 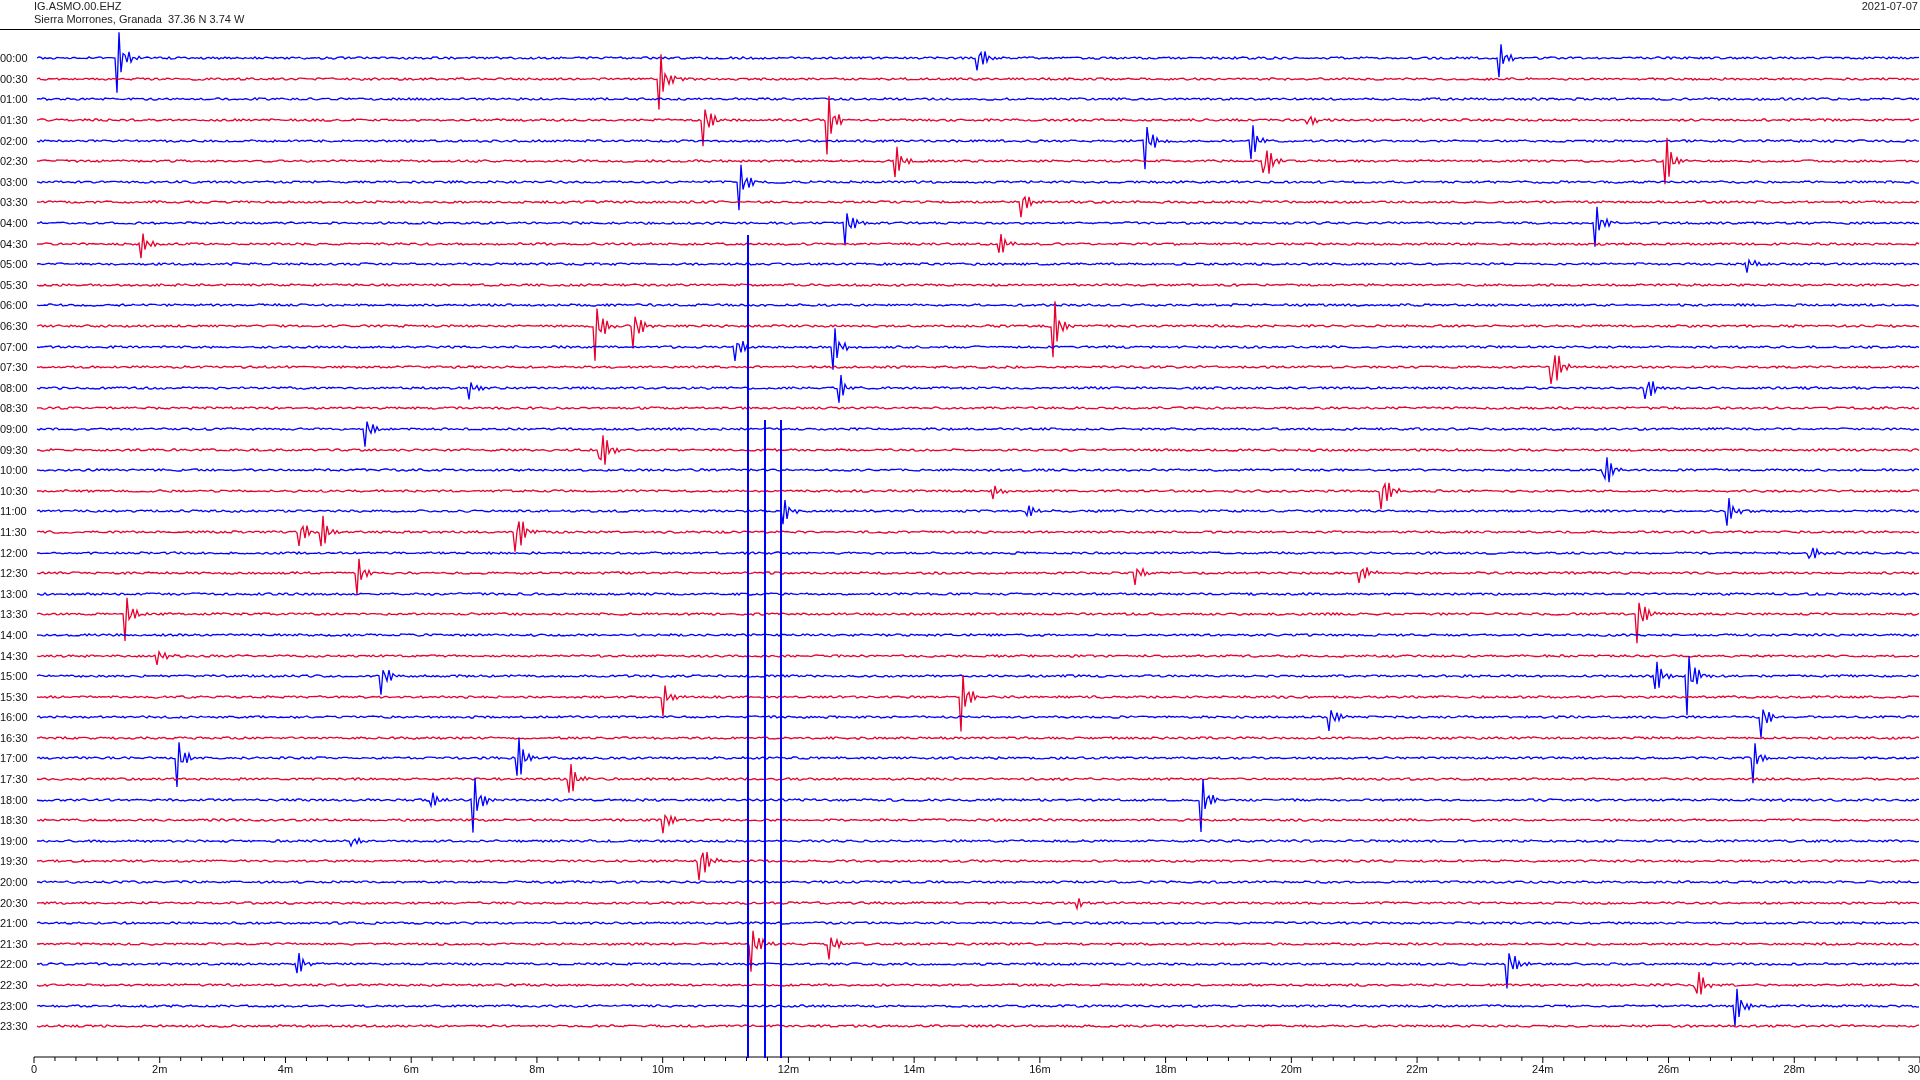 What do you see at coordinates (14, 387) in the screenshot?
I see `row-time-label: 08:00` at bounding box center [14, 387].